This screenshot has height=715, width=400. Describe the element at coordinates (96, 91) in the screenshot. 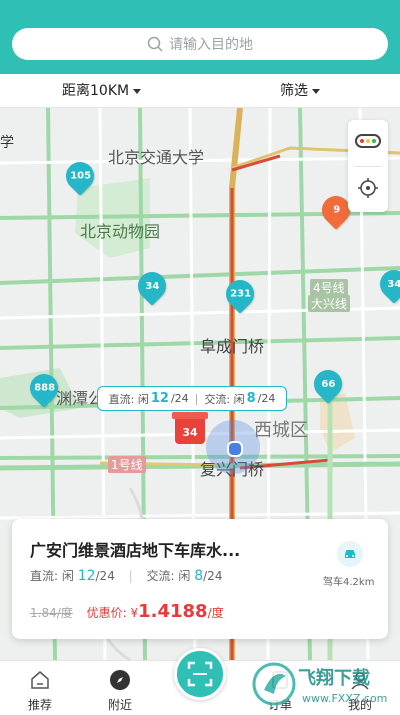

I see `distance-label: 距离10KM` at that location.